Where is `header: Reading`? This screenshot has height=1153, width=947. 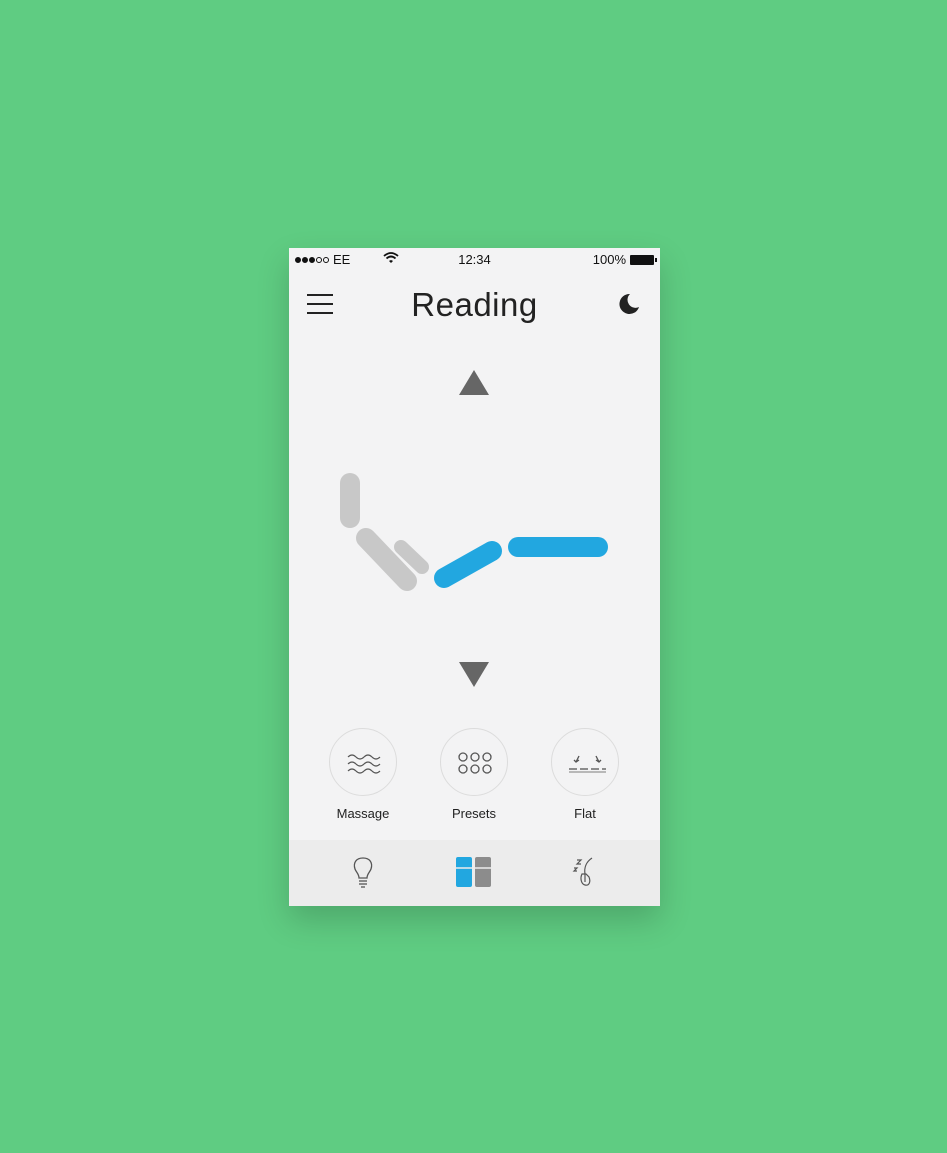 header: Reading is located at coordinates (474, 306).